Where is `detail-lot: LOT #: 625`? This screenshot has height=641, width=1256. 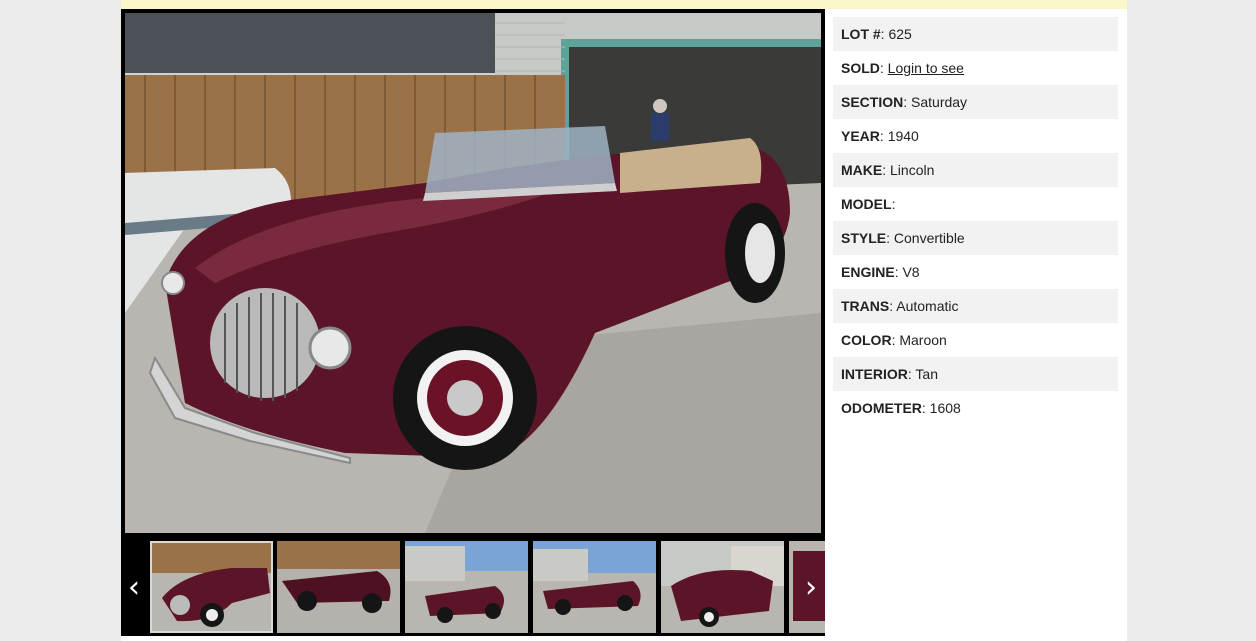
detail-lot: LOT #: 625 is located at coordinates (975, 34).